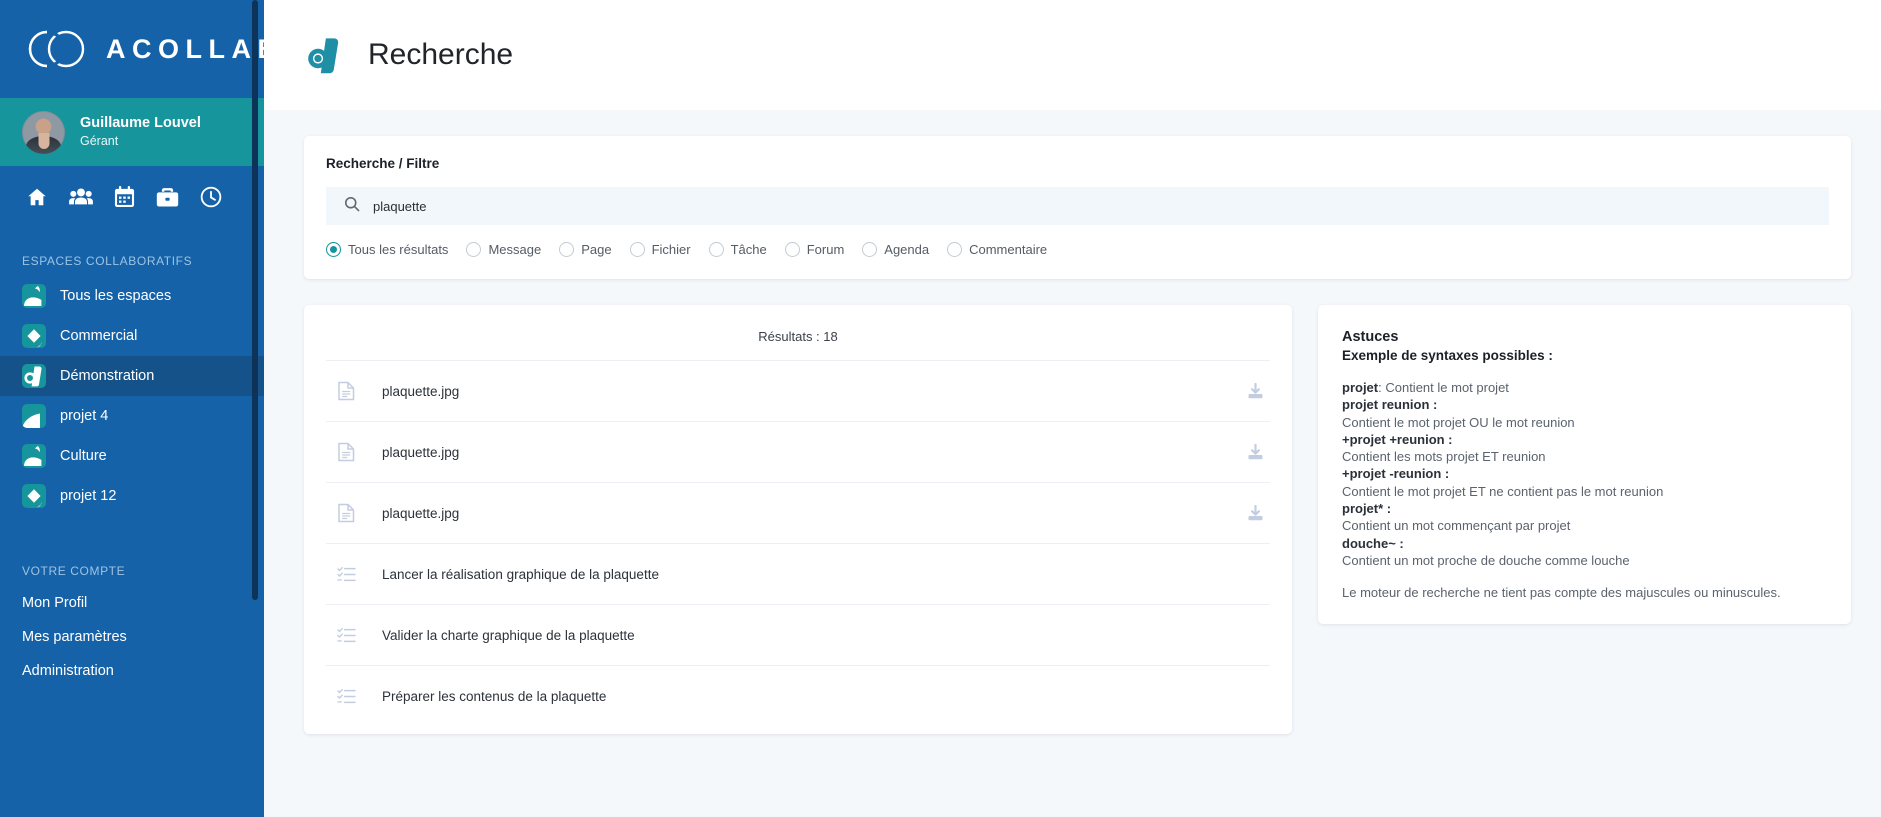  What do you see at coordinates (441, 54) in the screenshot?
I see `page-title: Recherche` at bounding box center [441, 54].